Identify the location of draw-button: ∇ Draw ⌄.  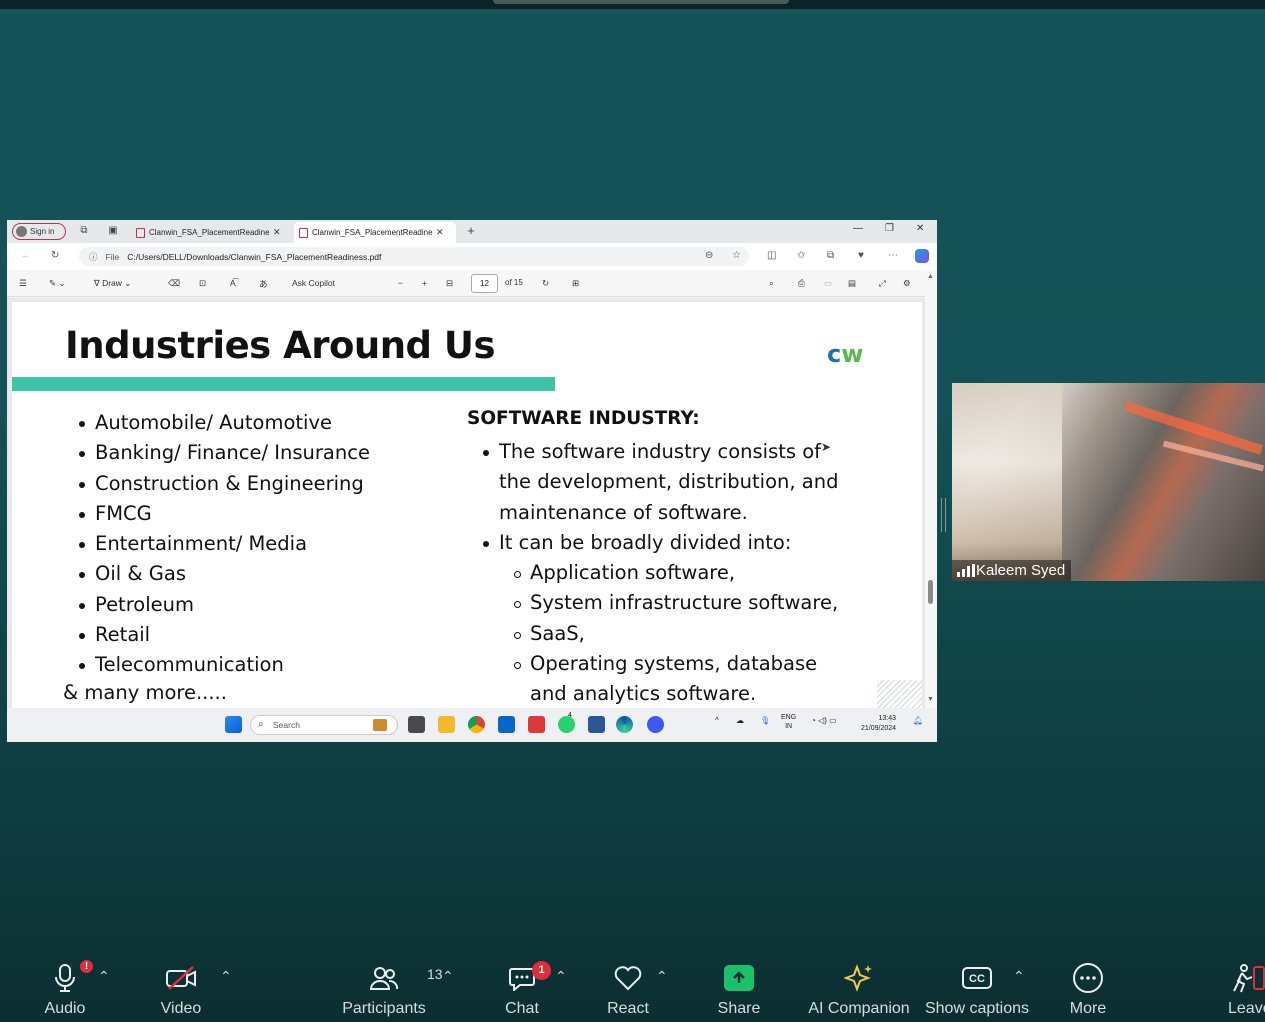
(112, 283).